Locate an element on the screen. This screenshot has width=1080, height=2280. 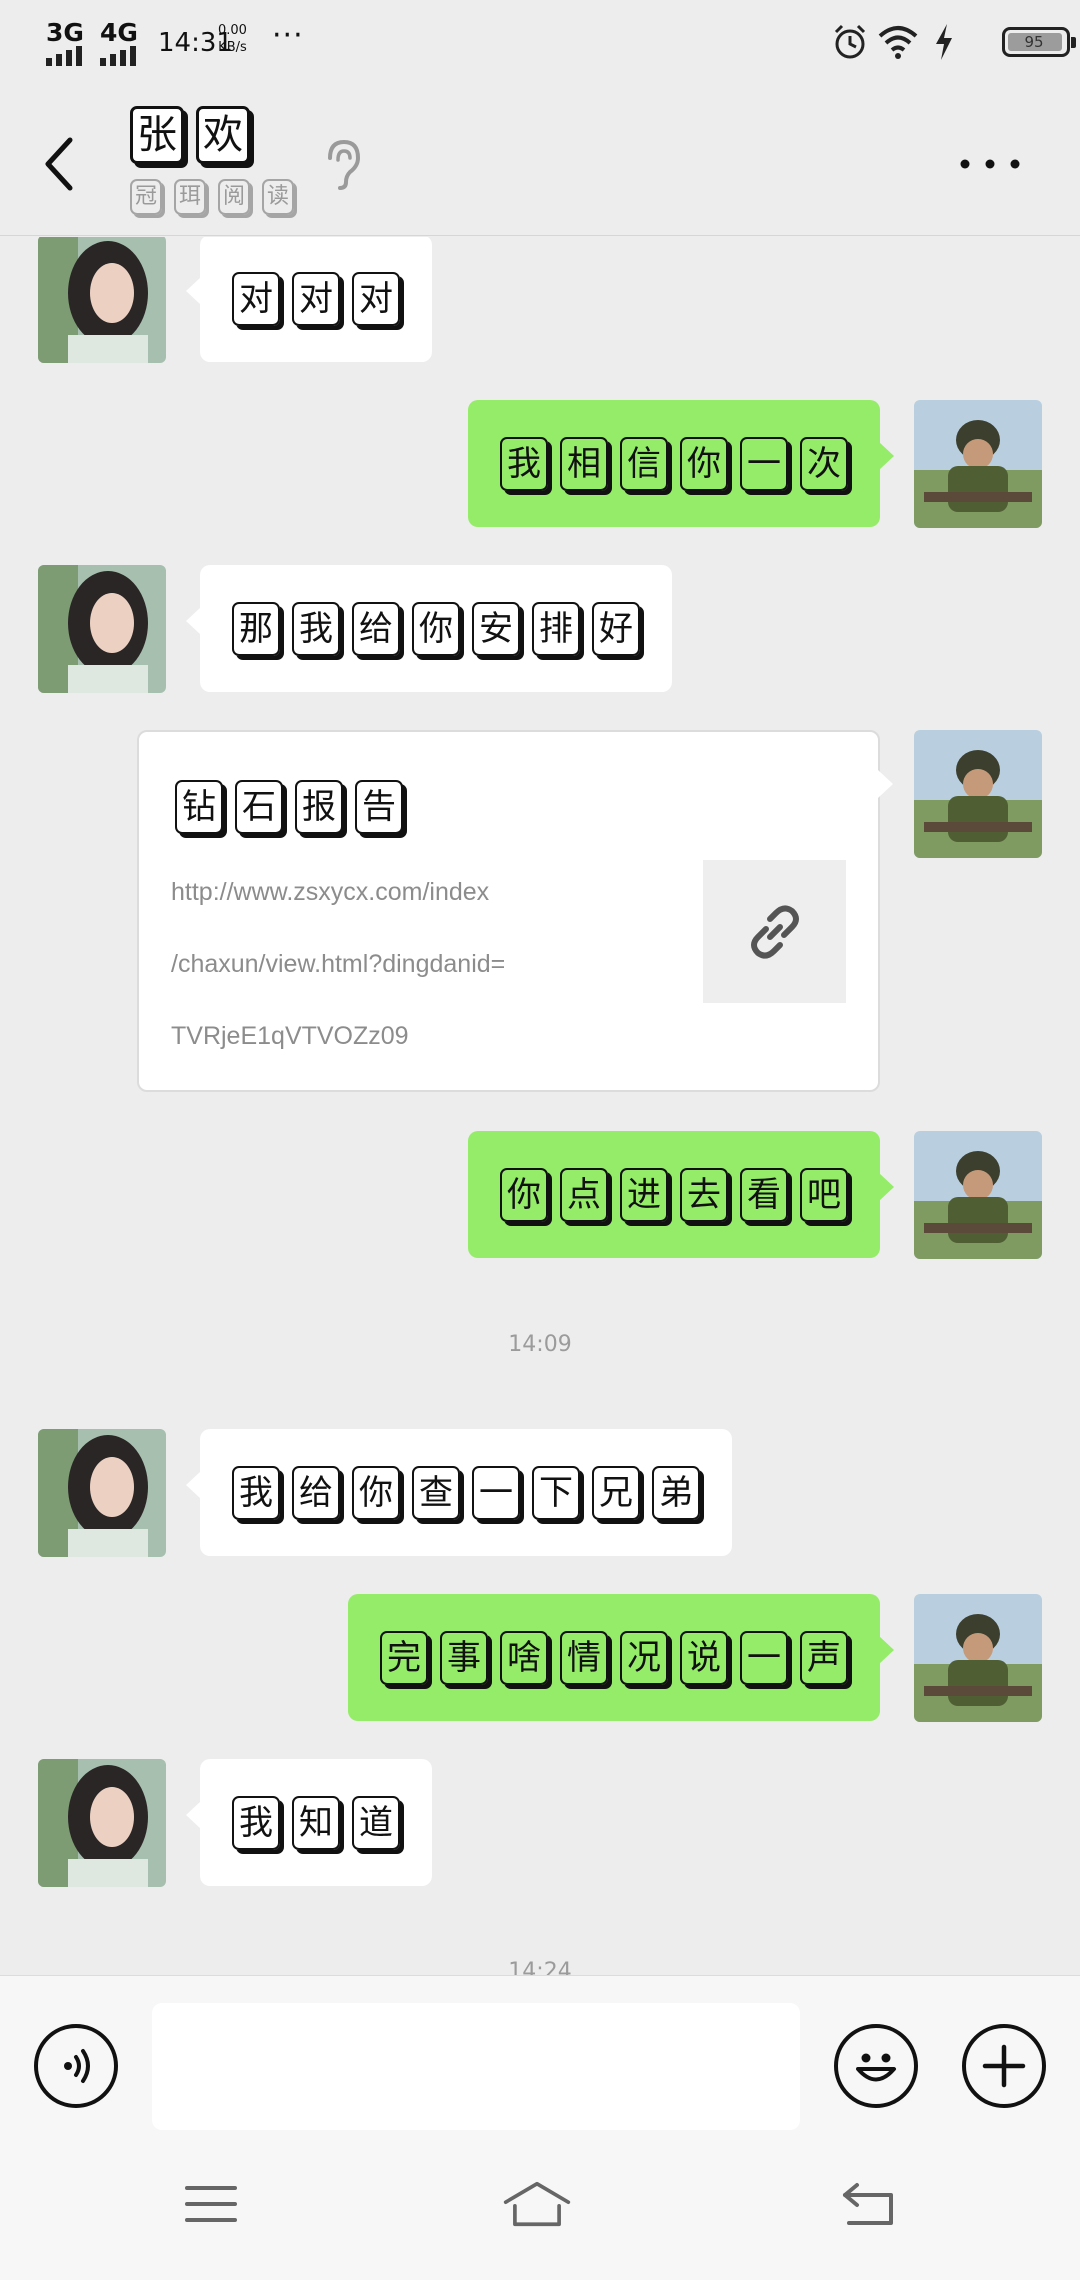
outgoing-message: 完事啥情况说一声 is located at coordinates (621, 1657).